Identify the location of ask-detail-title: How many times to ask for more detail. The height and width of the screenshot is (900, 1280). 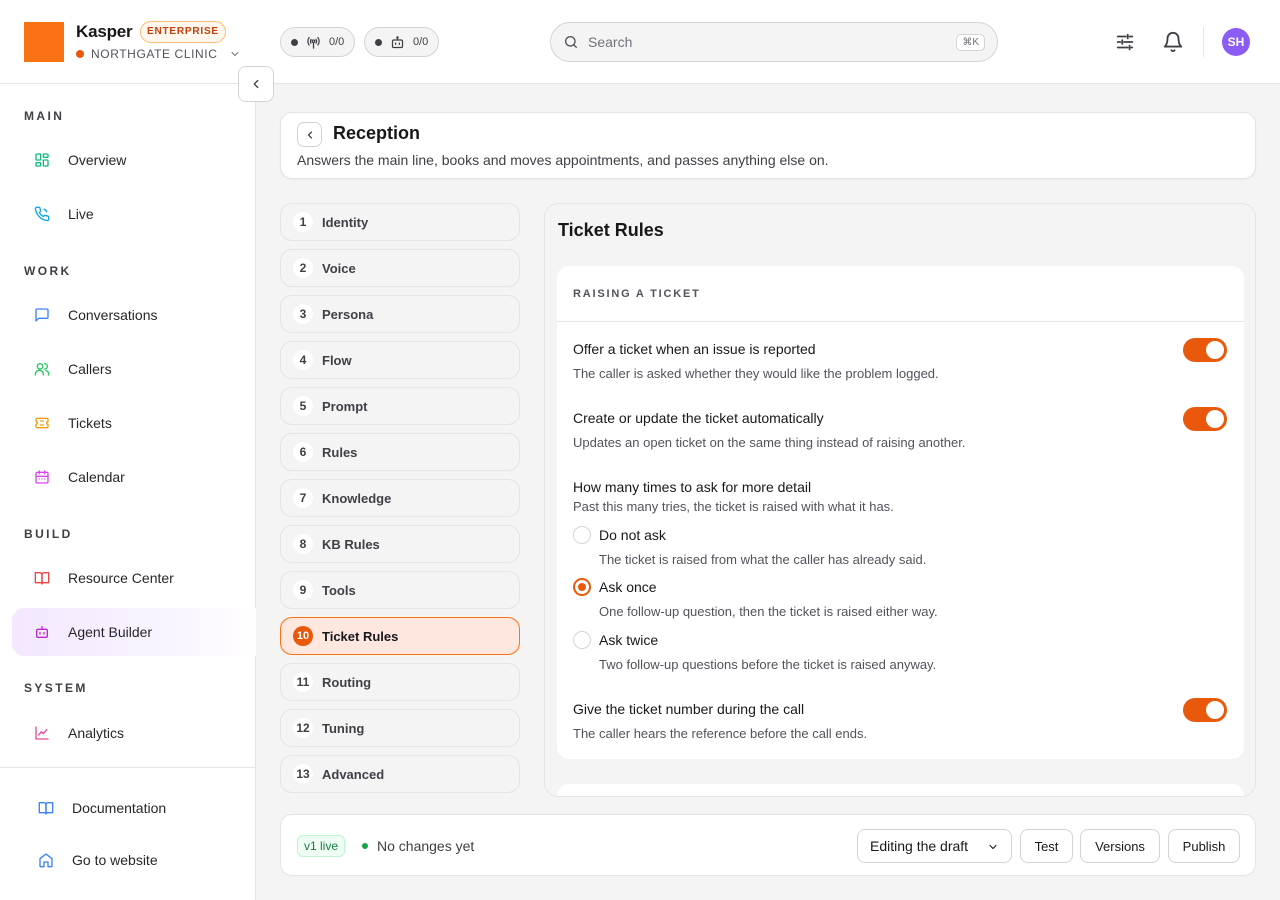
(692, 487).